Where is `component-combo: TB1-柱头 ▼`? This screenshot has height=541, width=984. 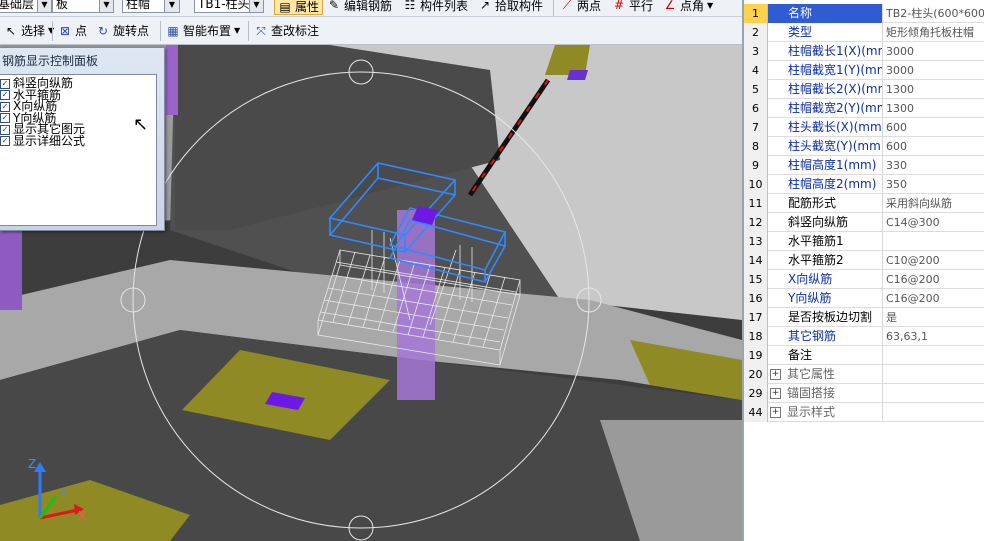
component-combo: TB1-柱头 ▼ is located at coordinates (229, 6).